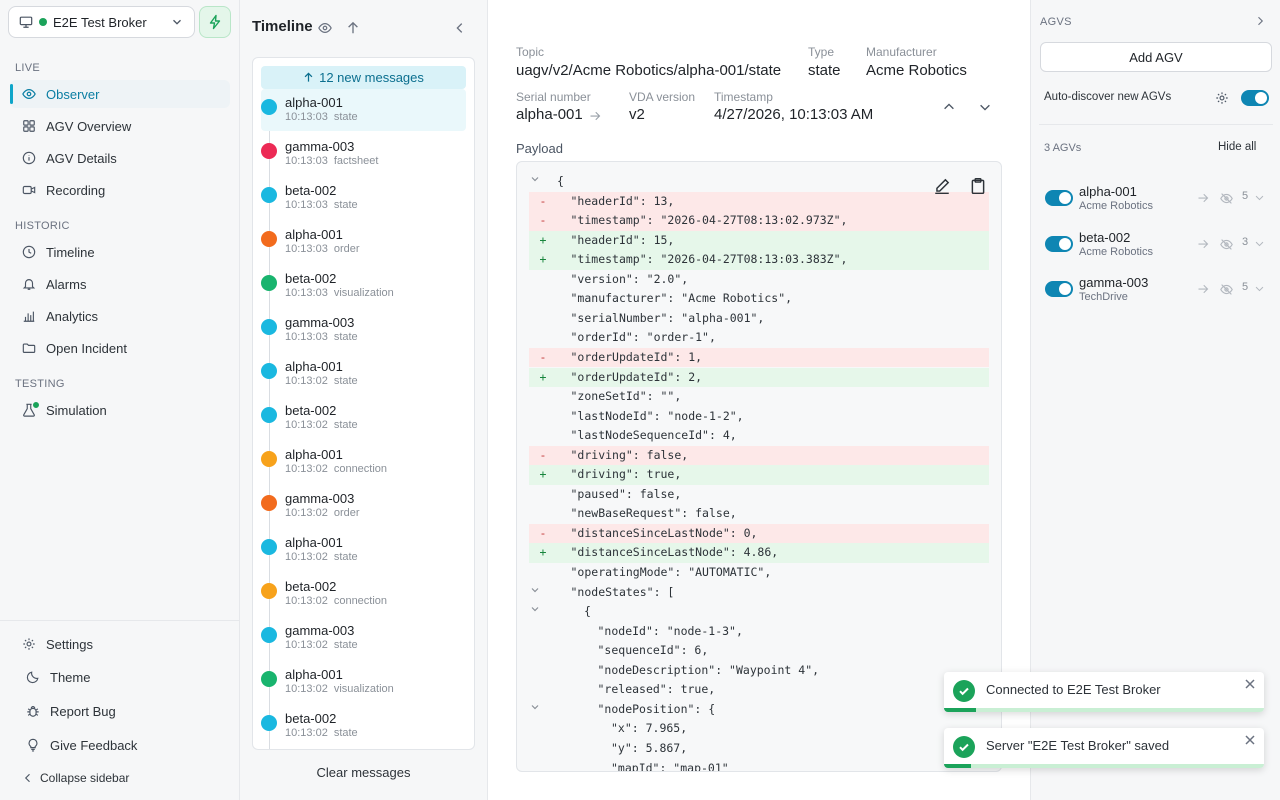 Image resolution: width=1280 pixels, height=800 pixels. What do you see at coordinates (81, 158) in the screenshot?
I see `nav-label: AGV Details` at bounding box center [81, 158].